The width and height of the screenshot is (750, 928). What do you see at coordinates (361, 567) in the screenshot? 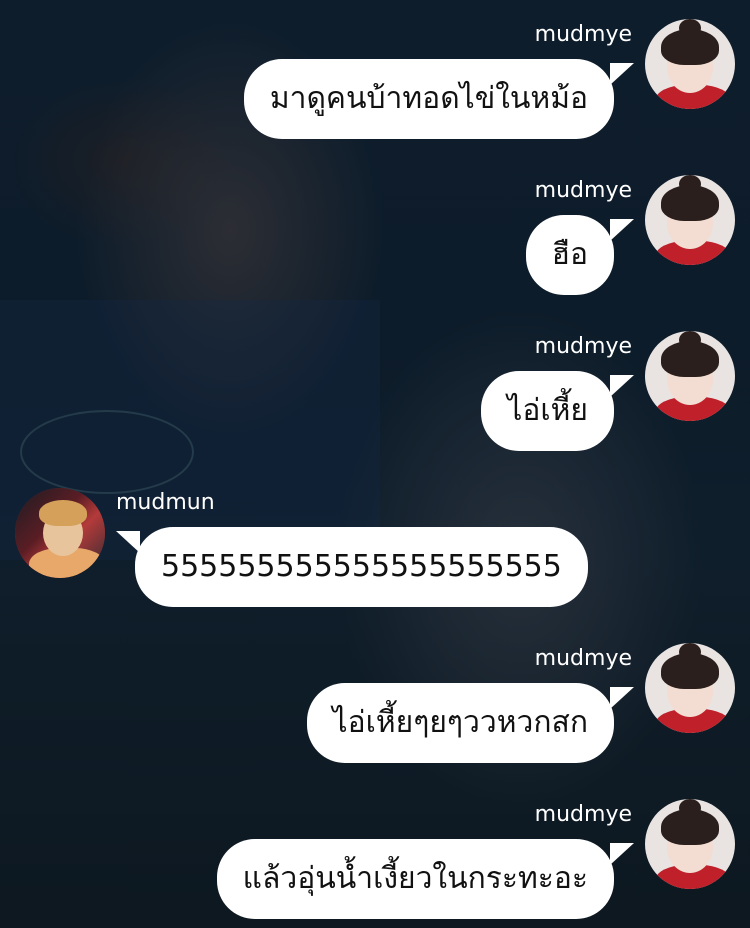
I see `message-bubble: 555555555555555555555` at bounding box center [361, 567].